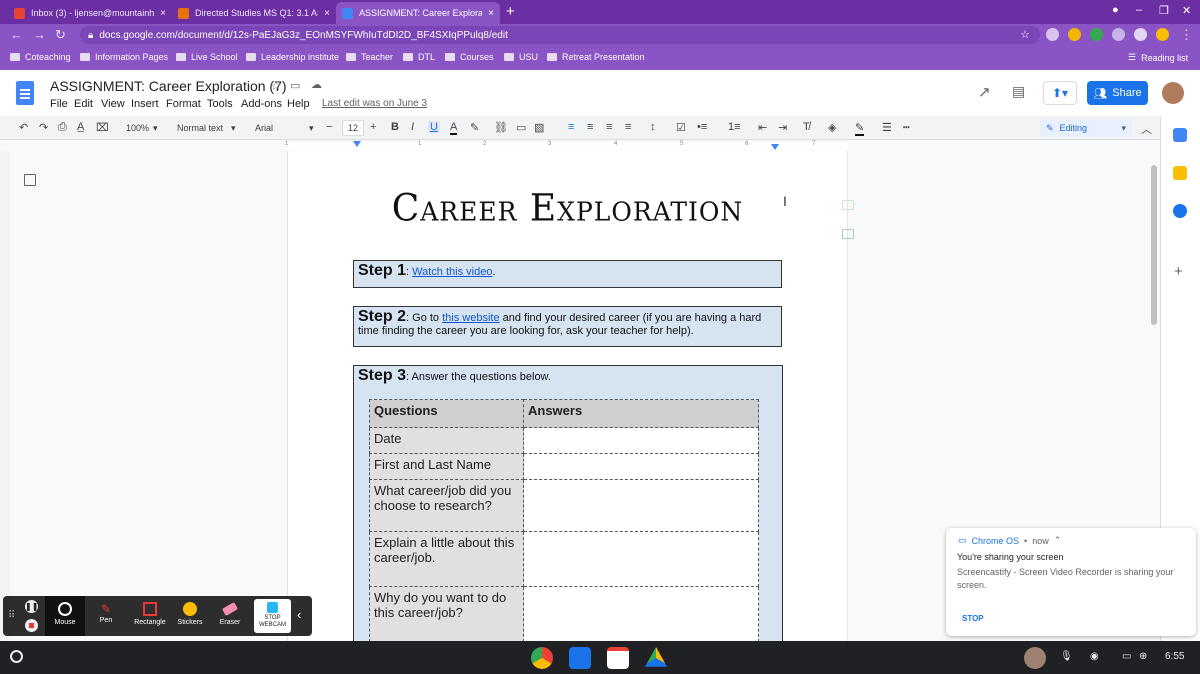 Image resolution: width=1200 pixels, height=674 pixels. I want to click on table-header: Answers, so click(641, 413).